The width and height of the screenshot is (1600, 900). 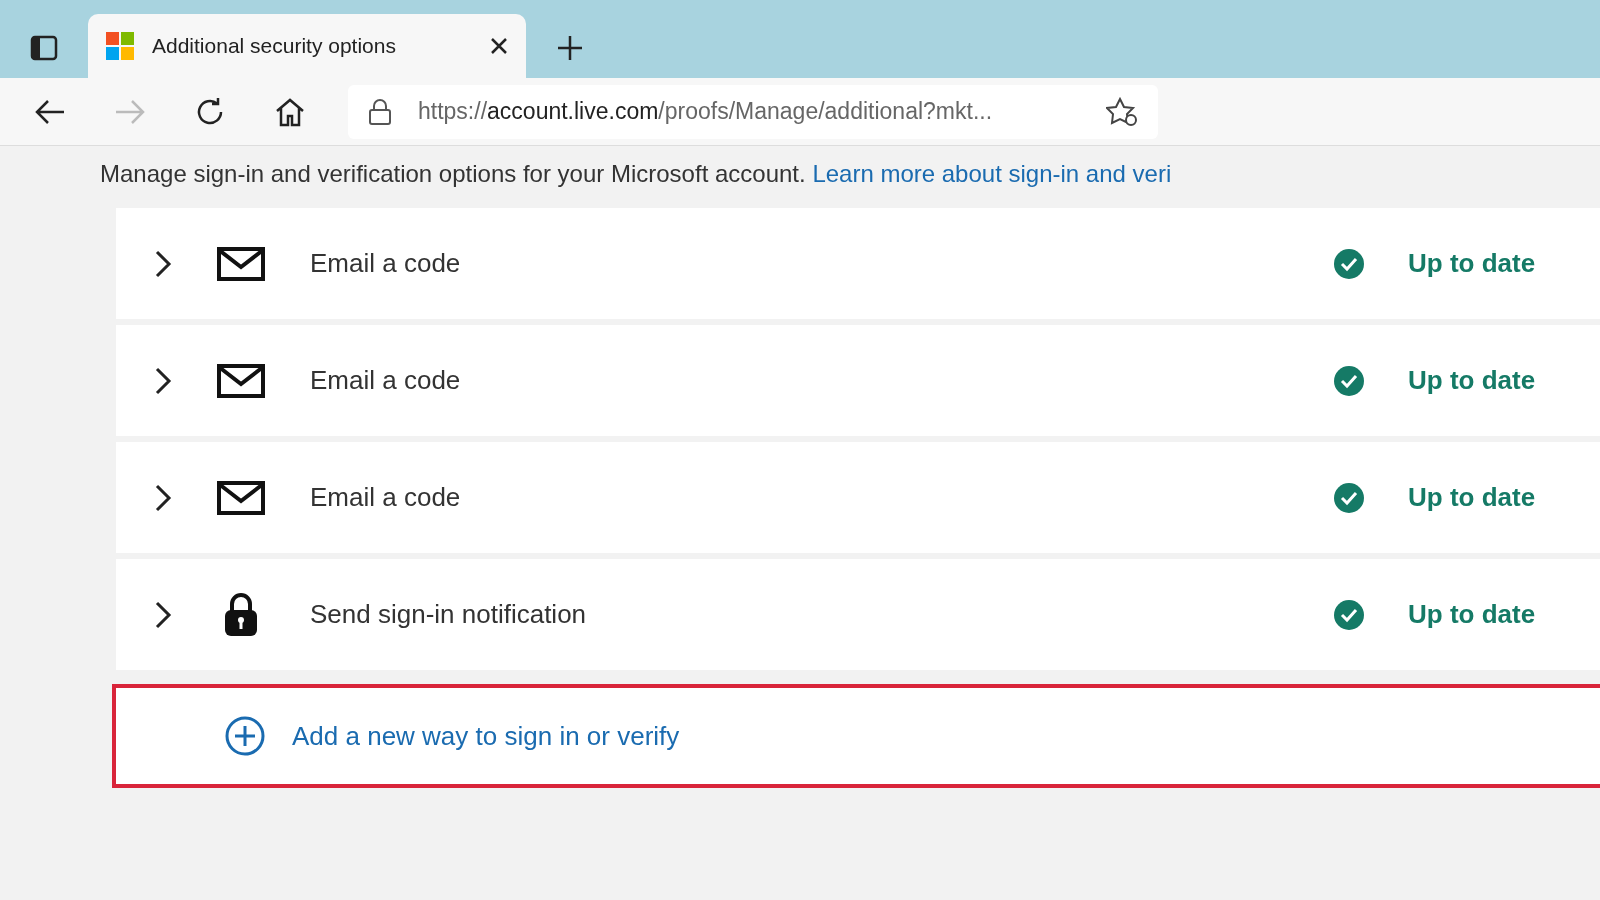 I want to click on arrow-right-icon, so click(x=130, y=111).